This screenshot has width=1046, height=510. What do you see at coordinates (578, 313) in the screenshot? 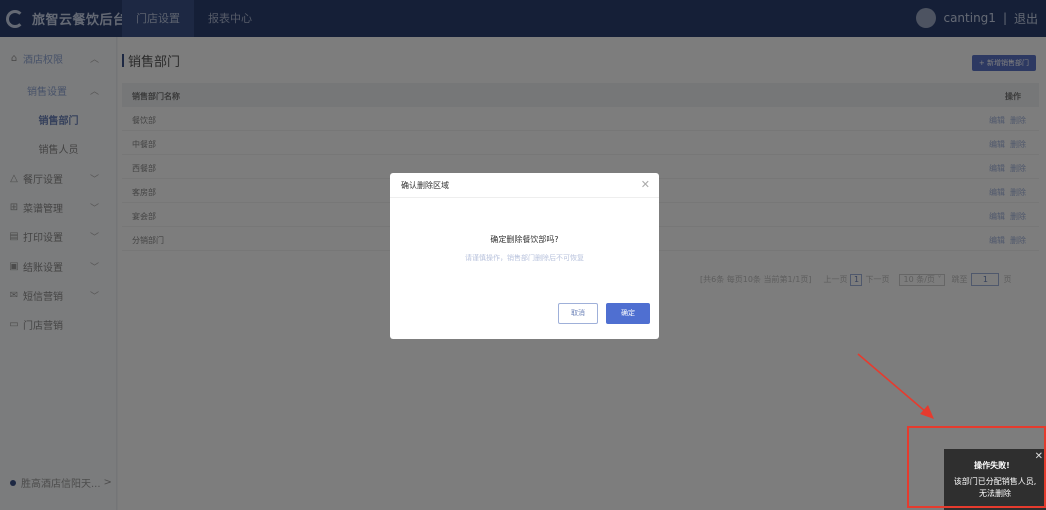
I see `cancel-button: 取消` at bounding box center [578, 313].